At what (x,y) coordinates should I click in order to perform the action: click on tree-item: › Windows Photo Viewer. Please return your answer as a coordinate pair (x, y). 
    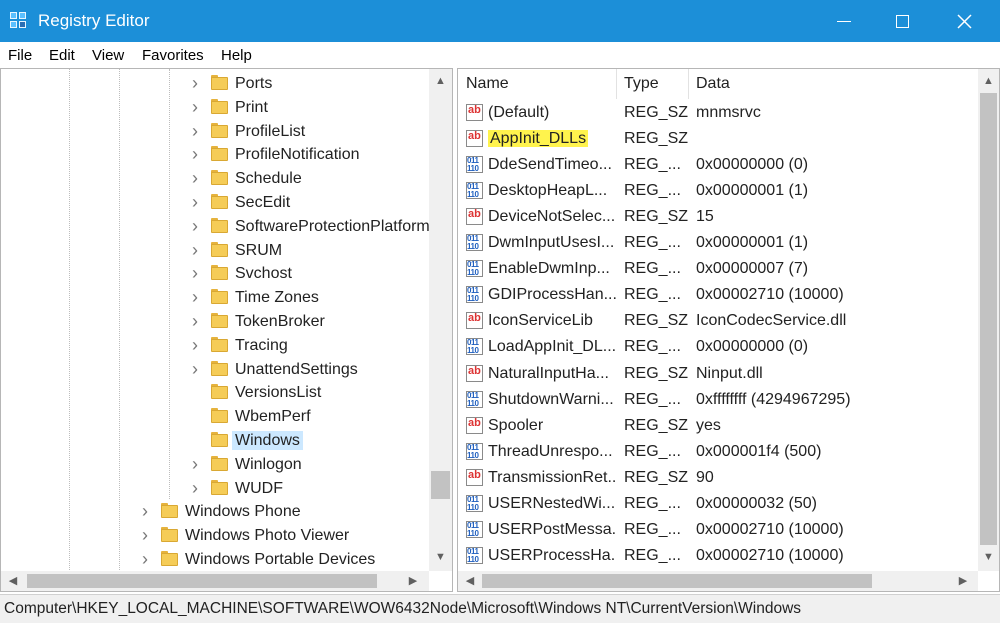
    Looking at the image, I should click on (214, 535).